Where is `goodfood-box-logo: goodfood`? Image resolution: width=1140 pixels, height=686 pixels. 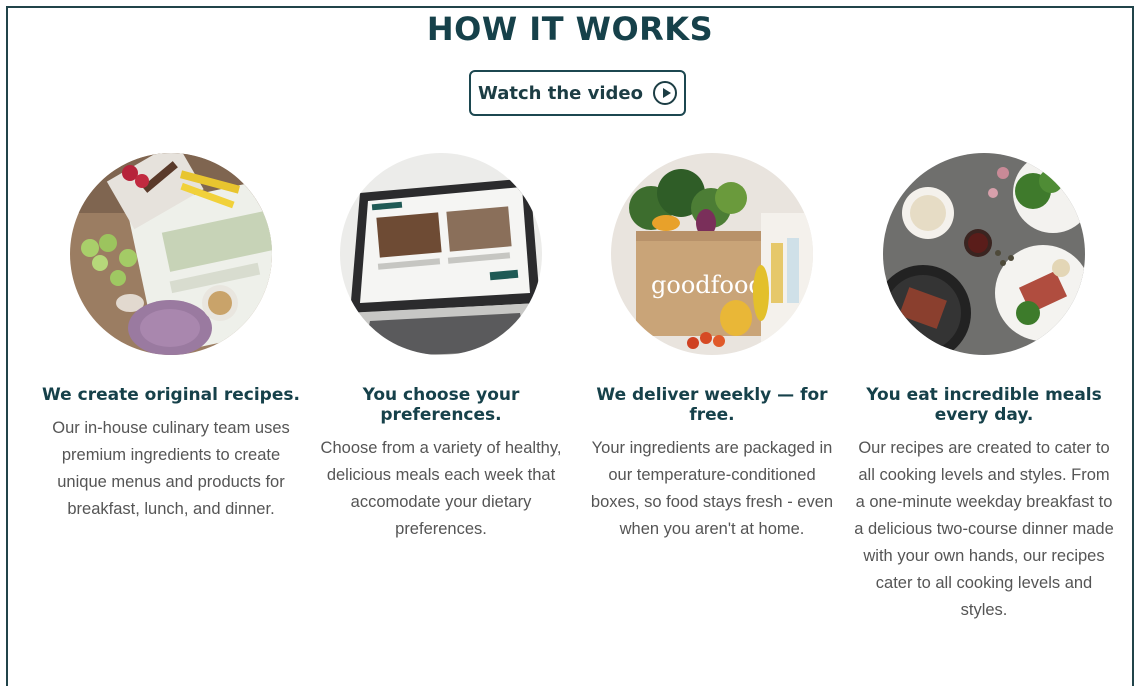 goodfood-box-logo: goodfood is located at coordinates (707, 285).